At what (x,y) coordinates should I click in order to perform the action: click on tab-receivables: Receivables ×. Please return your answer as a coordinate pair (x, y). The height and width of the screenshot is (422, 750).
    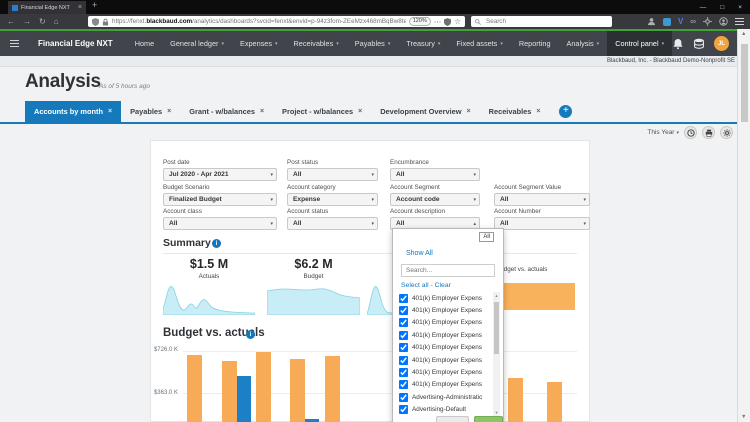
    Looking at the image, I should click on (515, 111).